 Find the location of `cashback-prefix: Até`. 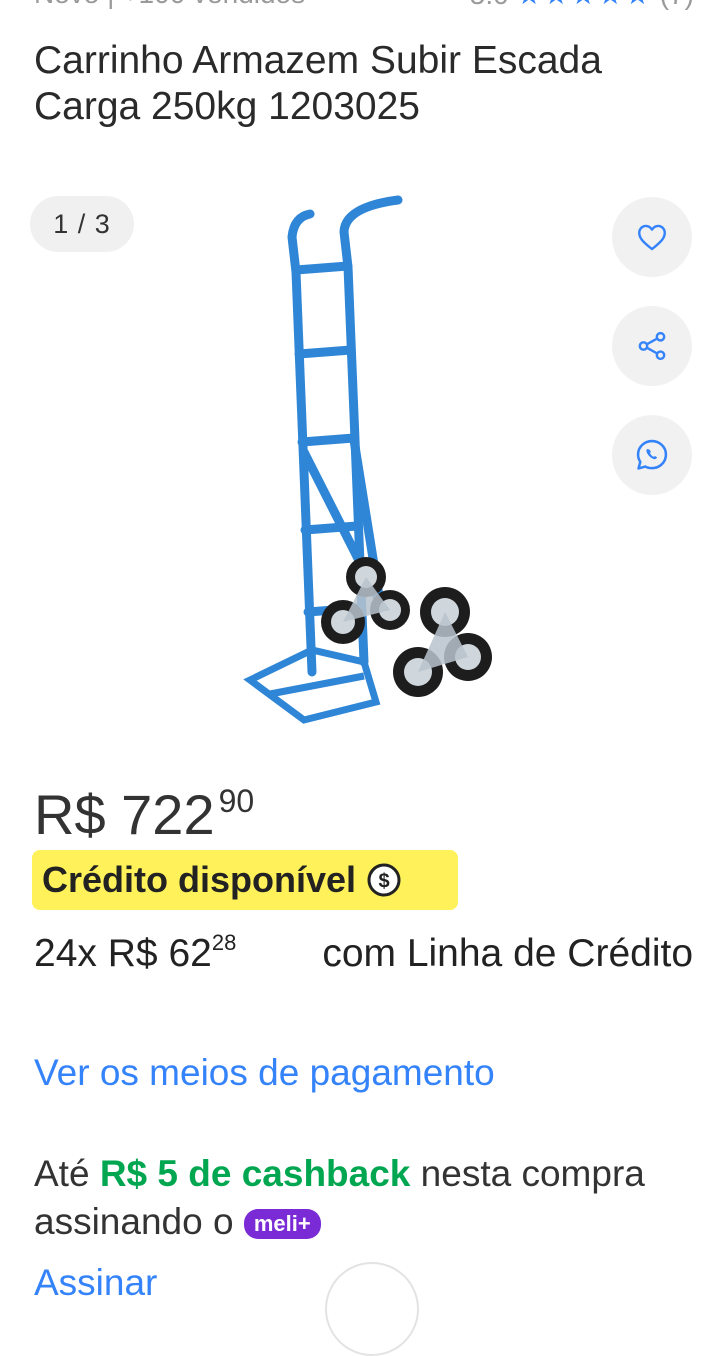

cashback-prefix: Até is located at coordinates (62, 1173).